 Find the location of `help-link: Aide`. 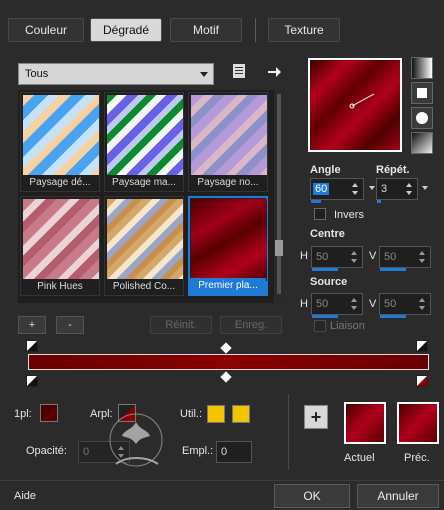

help-link: Aide is located at coordinates (25, 496).